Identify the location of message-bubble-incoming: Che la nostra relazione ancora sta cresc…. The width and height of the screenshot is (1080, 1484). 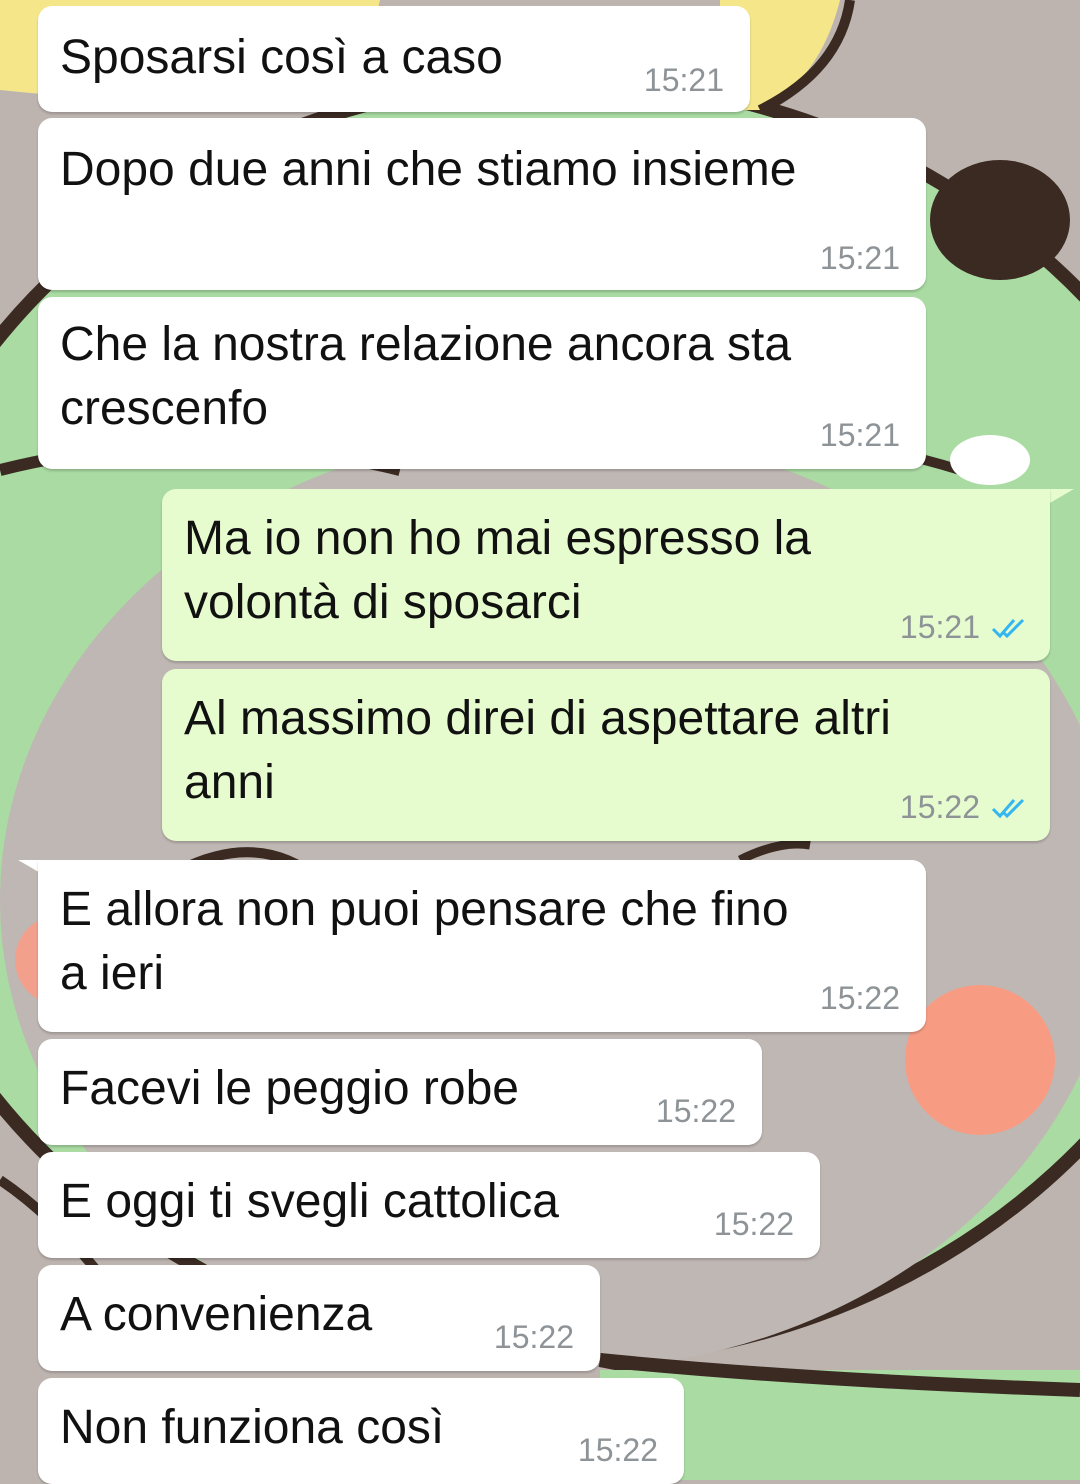
(482, 383).